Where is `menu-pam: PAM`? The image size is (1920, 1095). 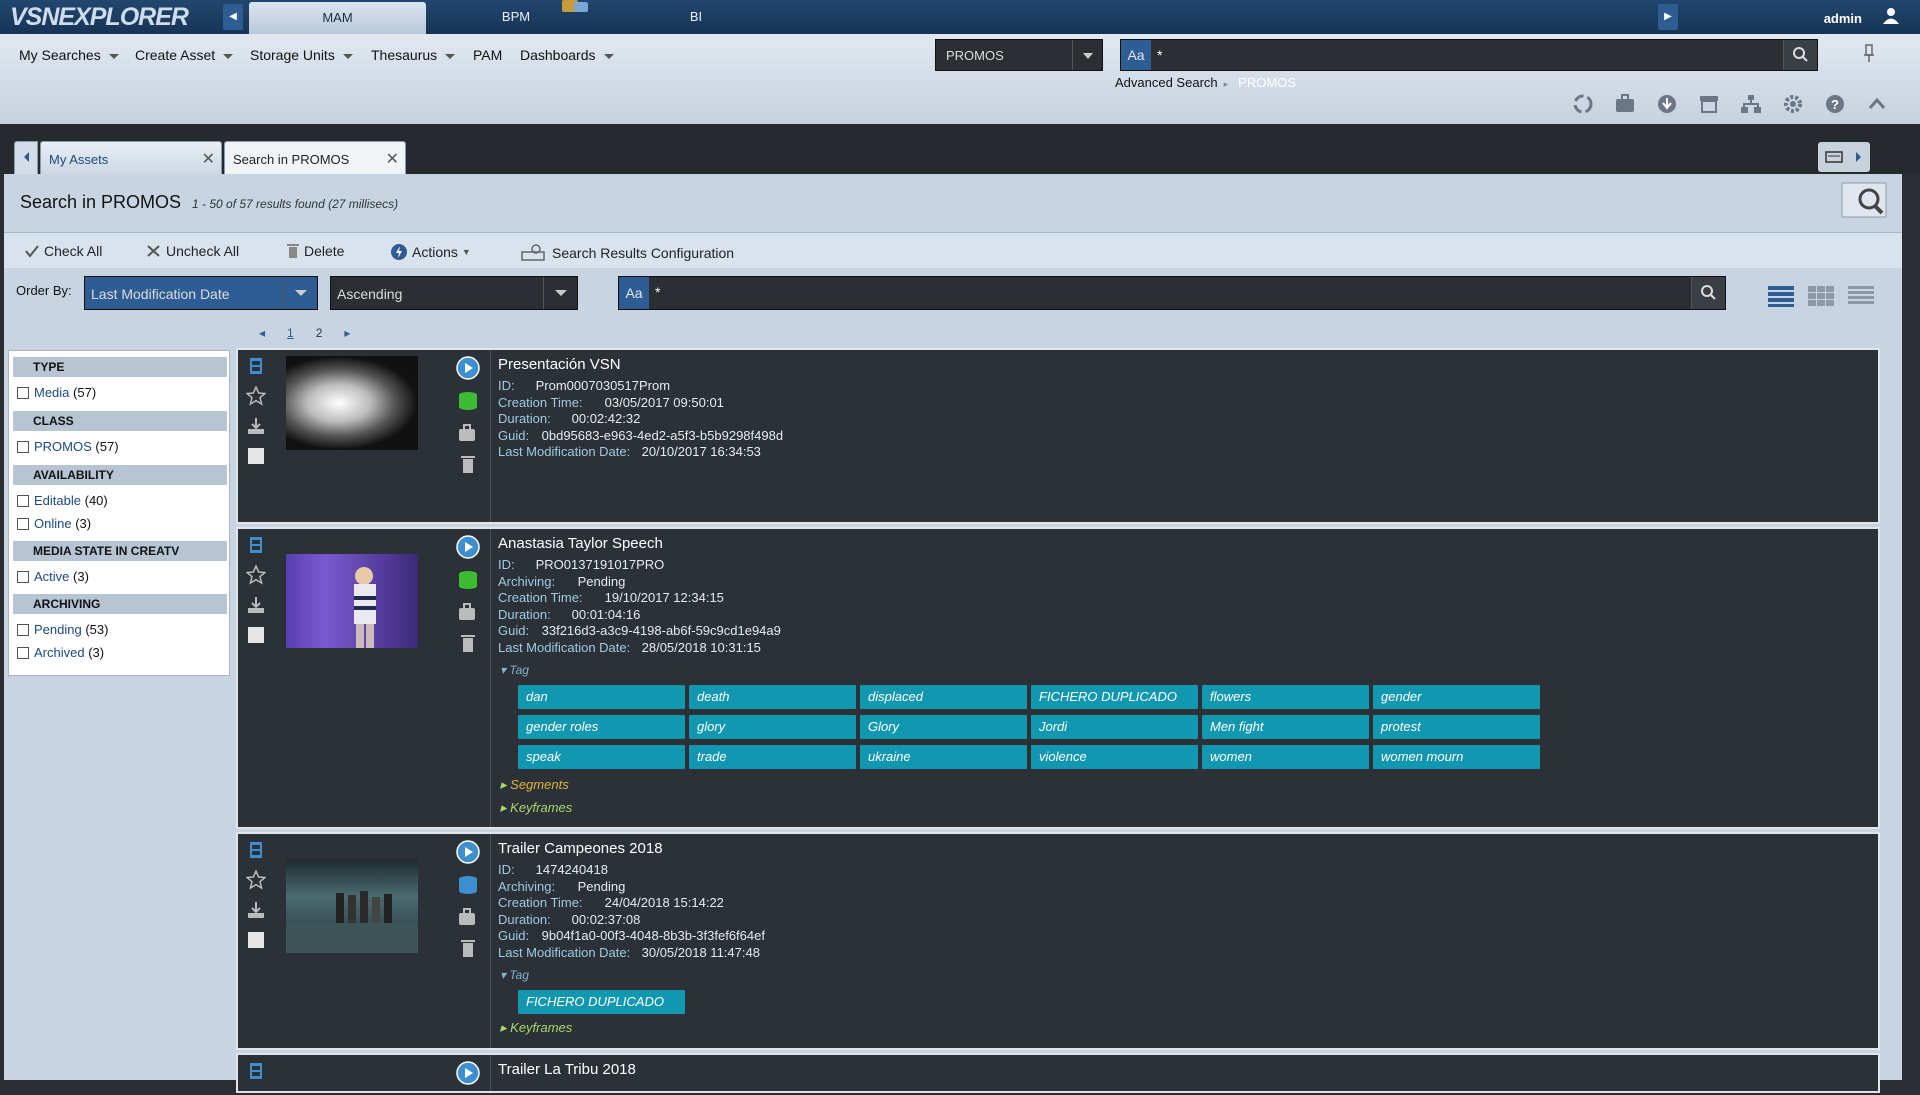
menu-pam: PAM is located at coordinates (487, 55).